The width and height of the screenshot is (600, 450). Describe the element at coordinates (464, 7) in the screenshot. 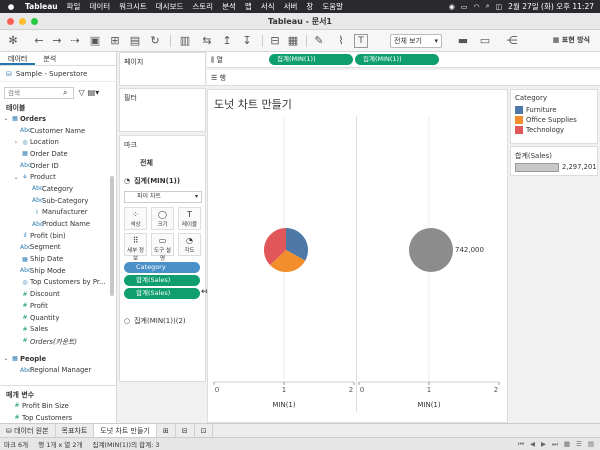

I see `battery-icon: ▭` at that location.